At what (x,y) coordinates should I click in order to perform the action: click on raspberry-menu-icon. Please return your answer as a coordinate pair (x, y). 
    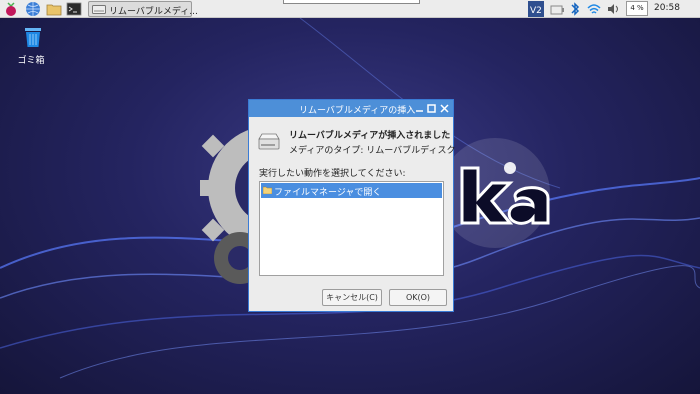
    Looking at the image, I should click on (11, 9).